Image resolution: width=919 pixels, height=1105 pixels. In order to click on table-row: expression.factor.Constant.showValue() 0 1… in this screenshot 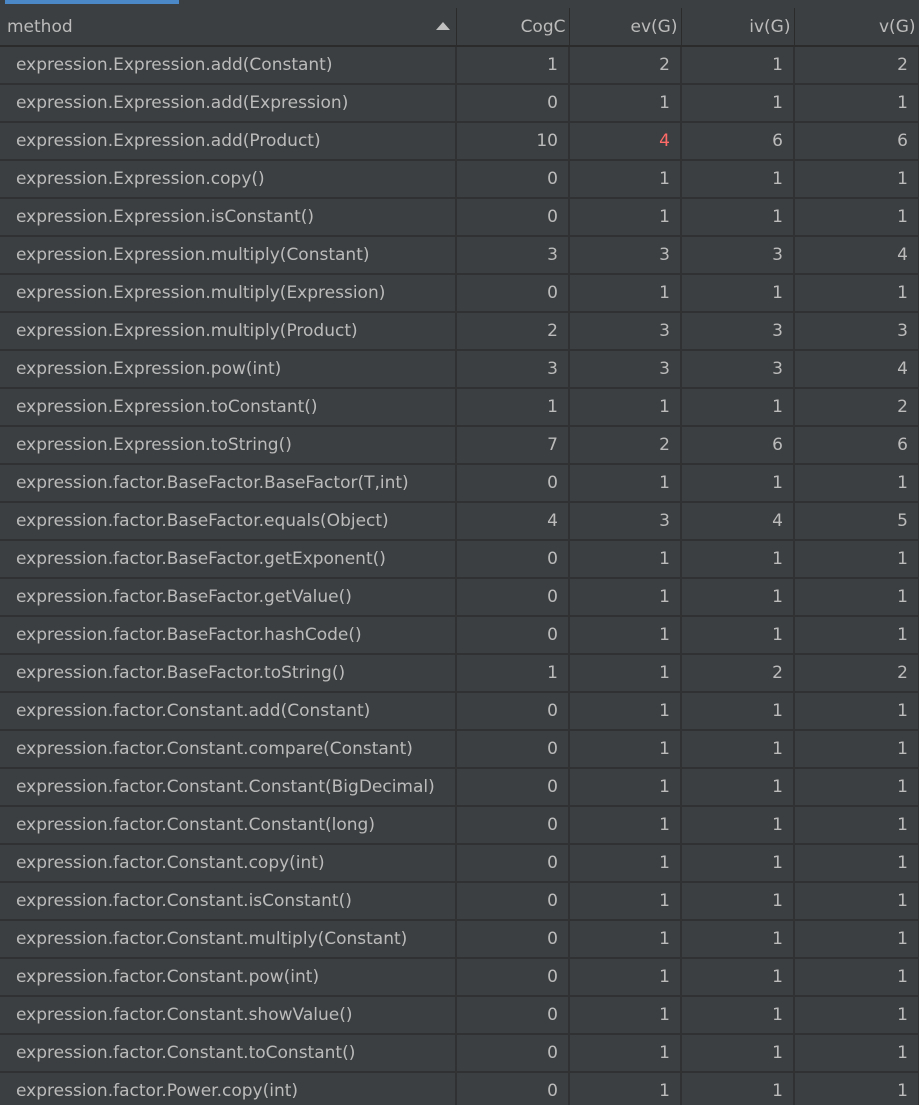, I will do `click(459, 1015)`.